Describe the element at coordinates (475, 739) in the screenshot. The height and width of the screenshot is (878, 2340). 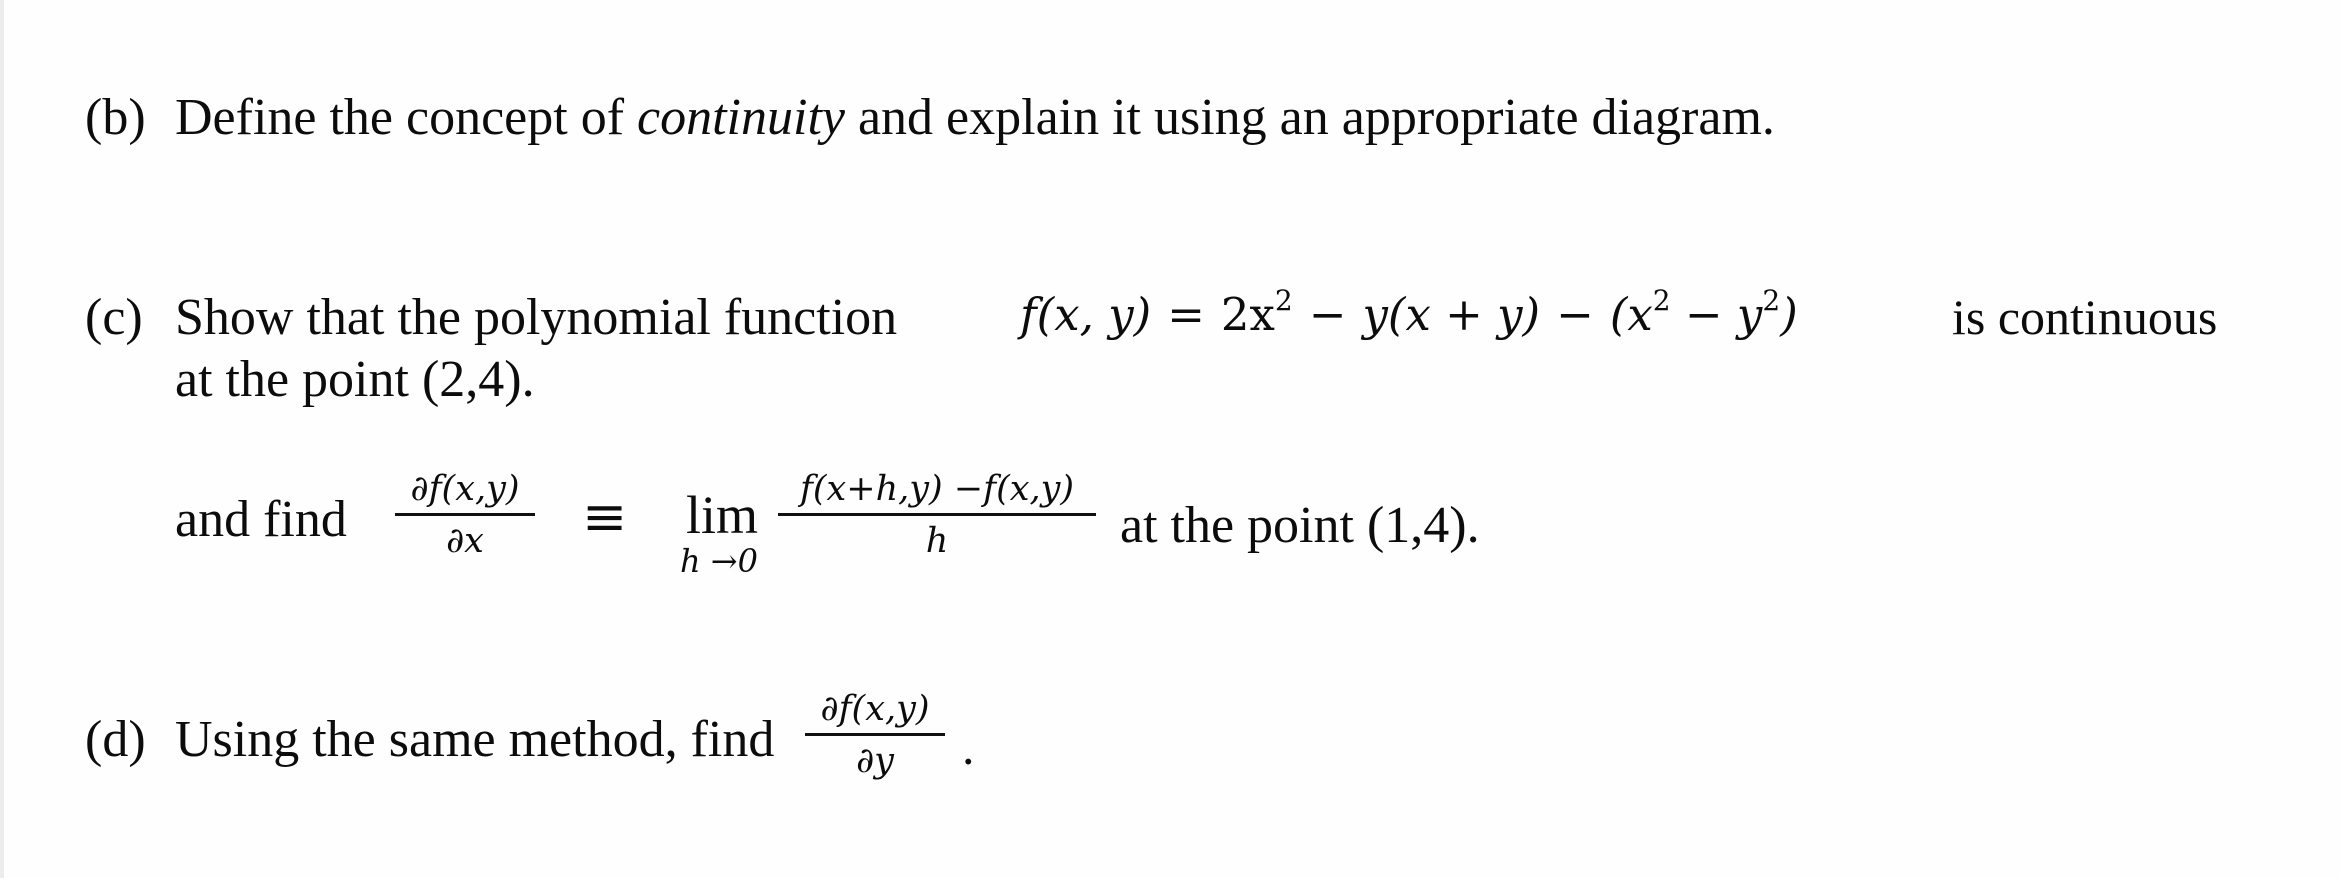
I see `question-d-text: Using the same method, find` at that location.